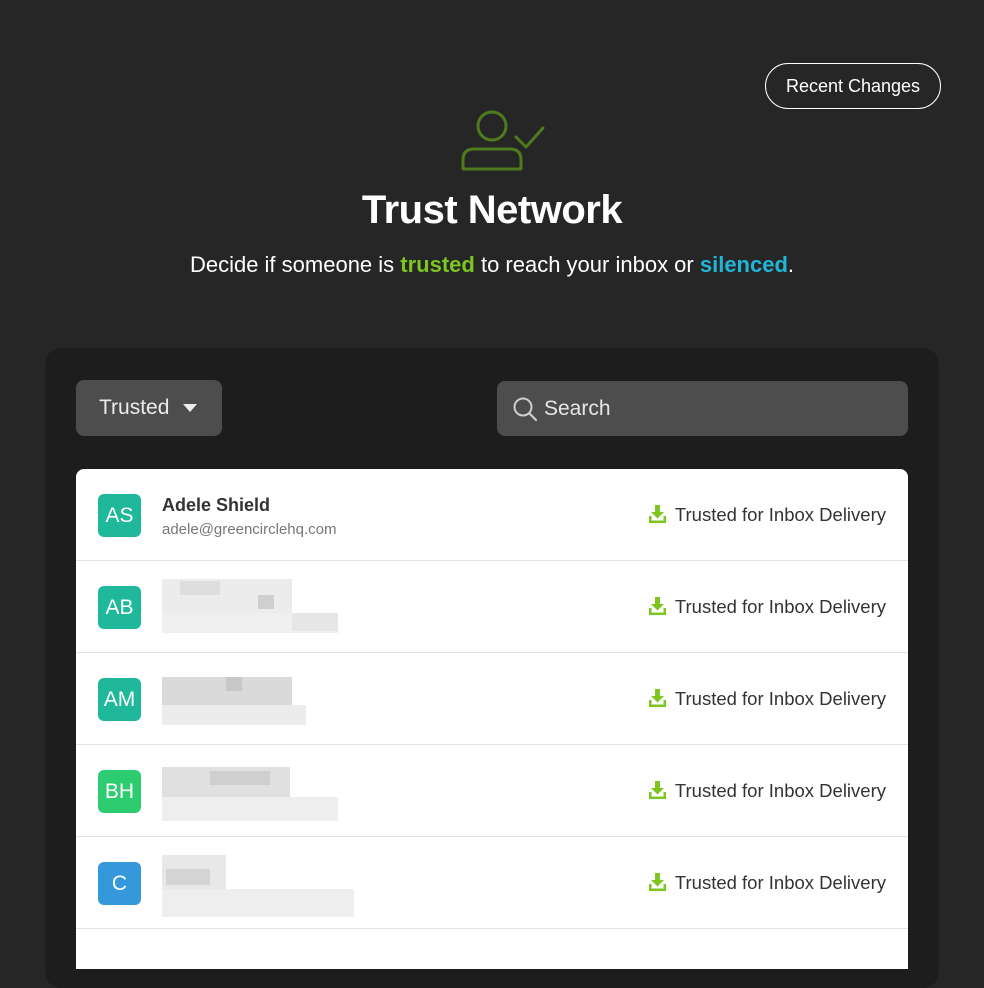 The width and height of the screenshot is (984, 988). I want to click on avatar: C, so click(119, 883).